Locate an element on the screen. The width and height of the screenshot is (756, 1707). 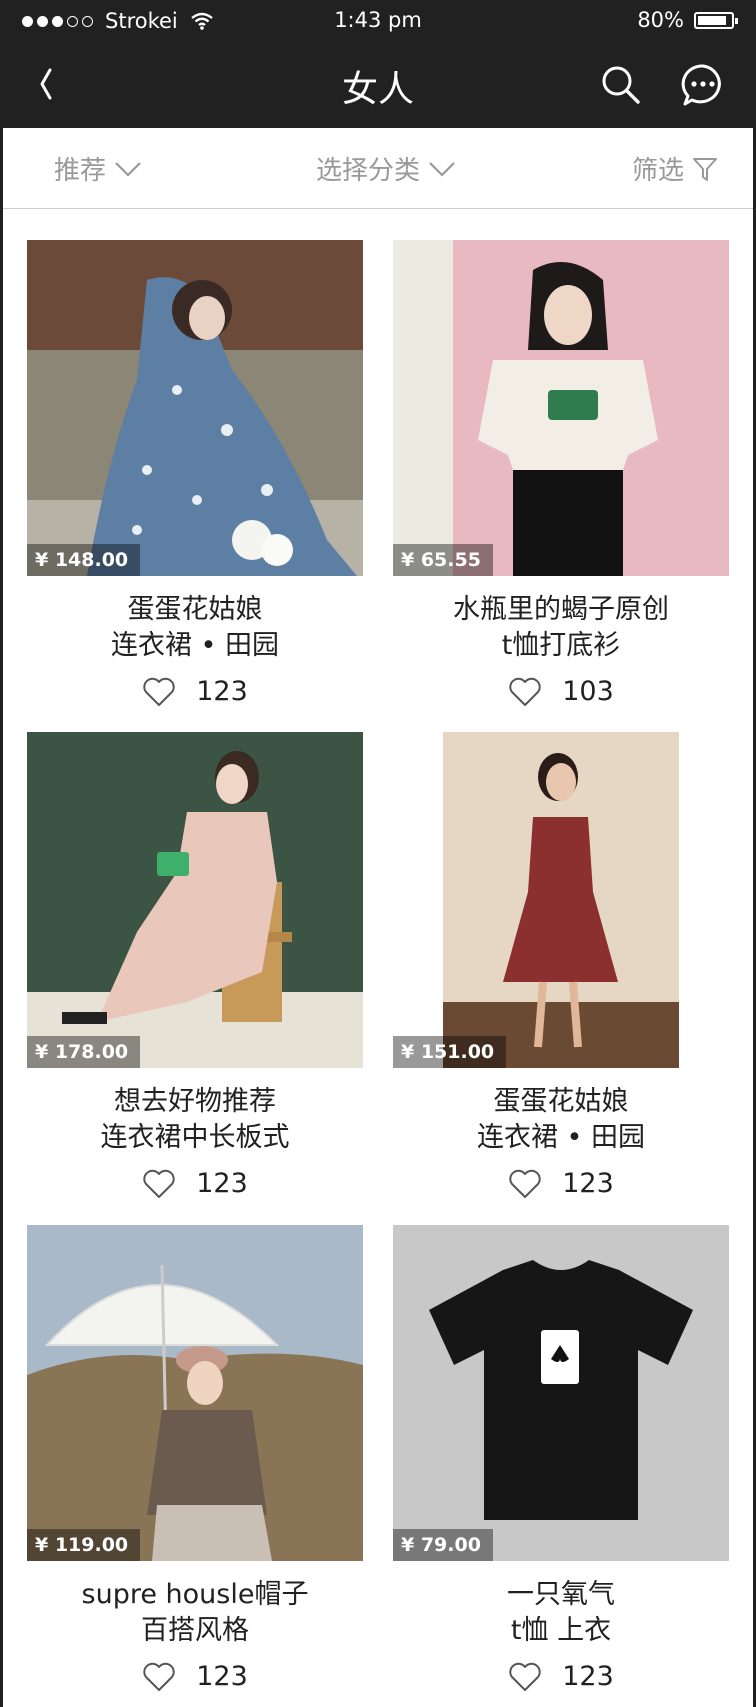
product-title: 想去好物推荐 连衣裙中长板式 is located at coordinates (195, 1120).